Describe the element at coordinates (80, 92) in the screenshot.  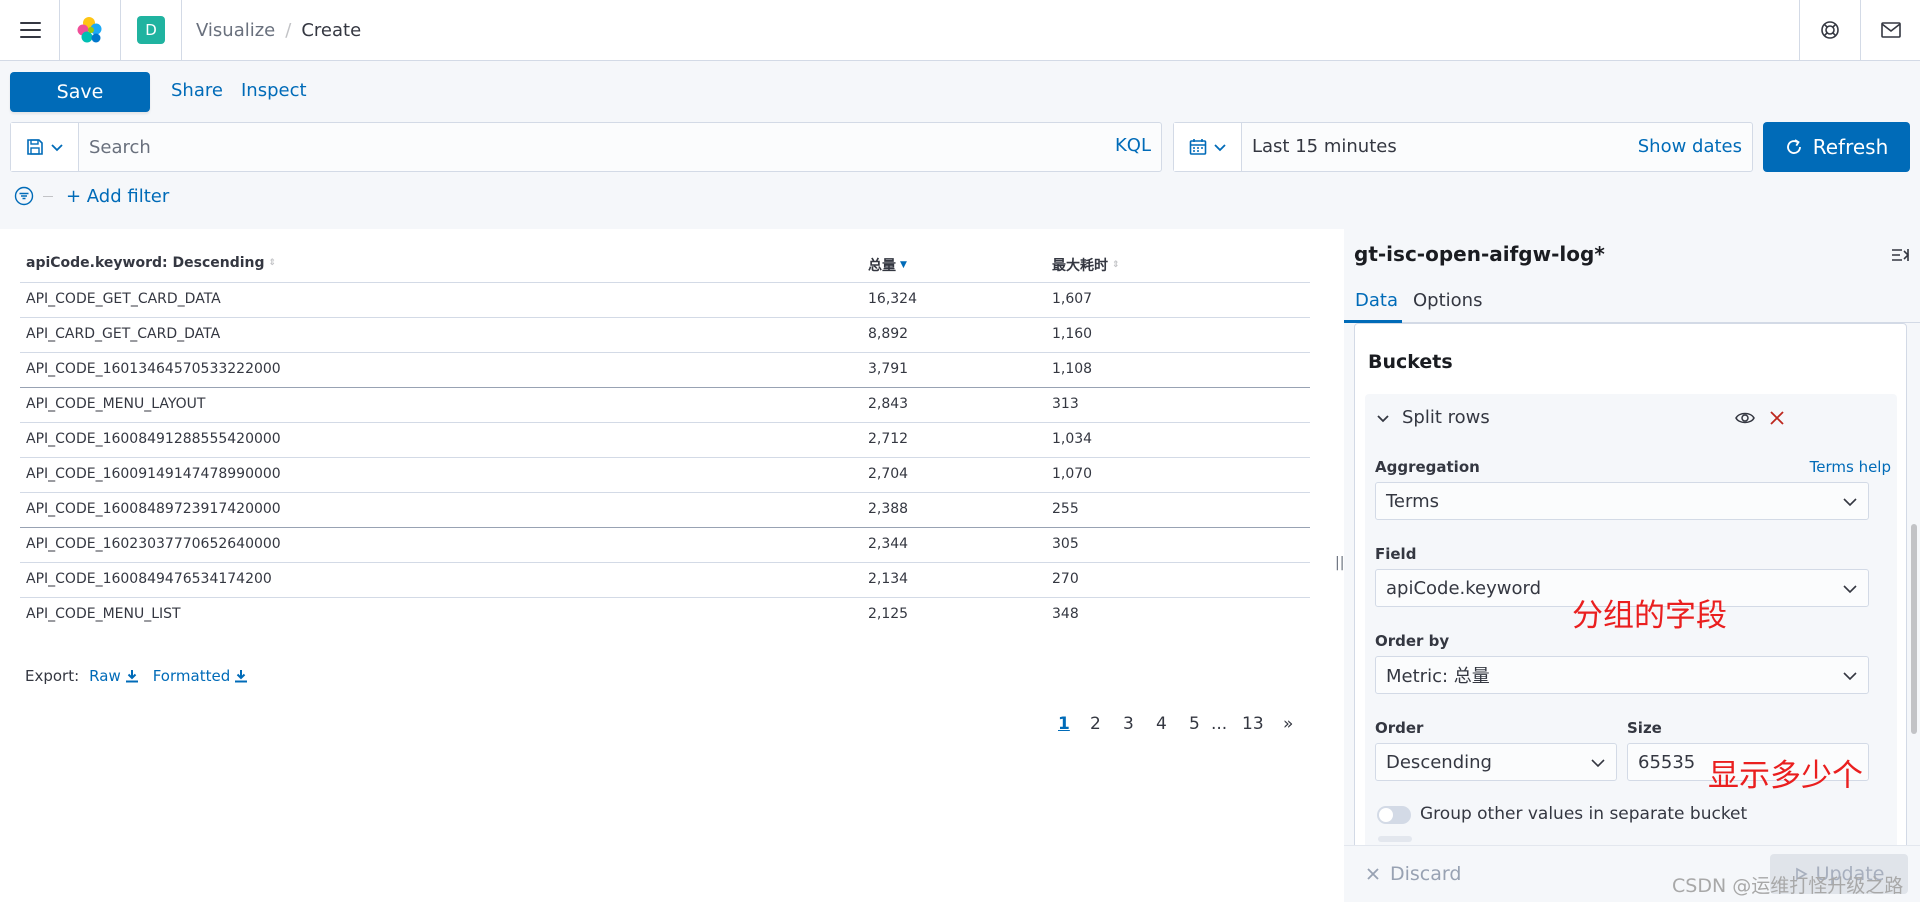
I see `save-button: Save` at that location.